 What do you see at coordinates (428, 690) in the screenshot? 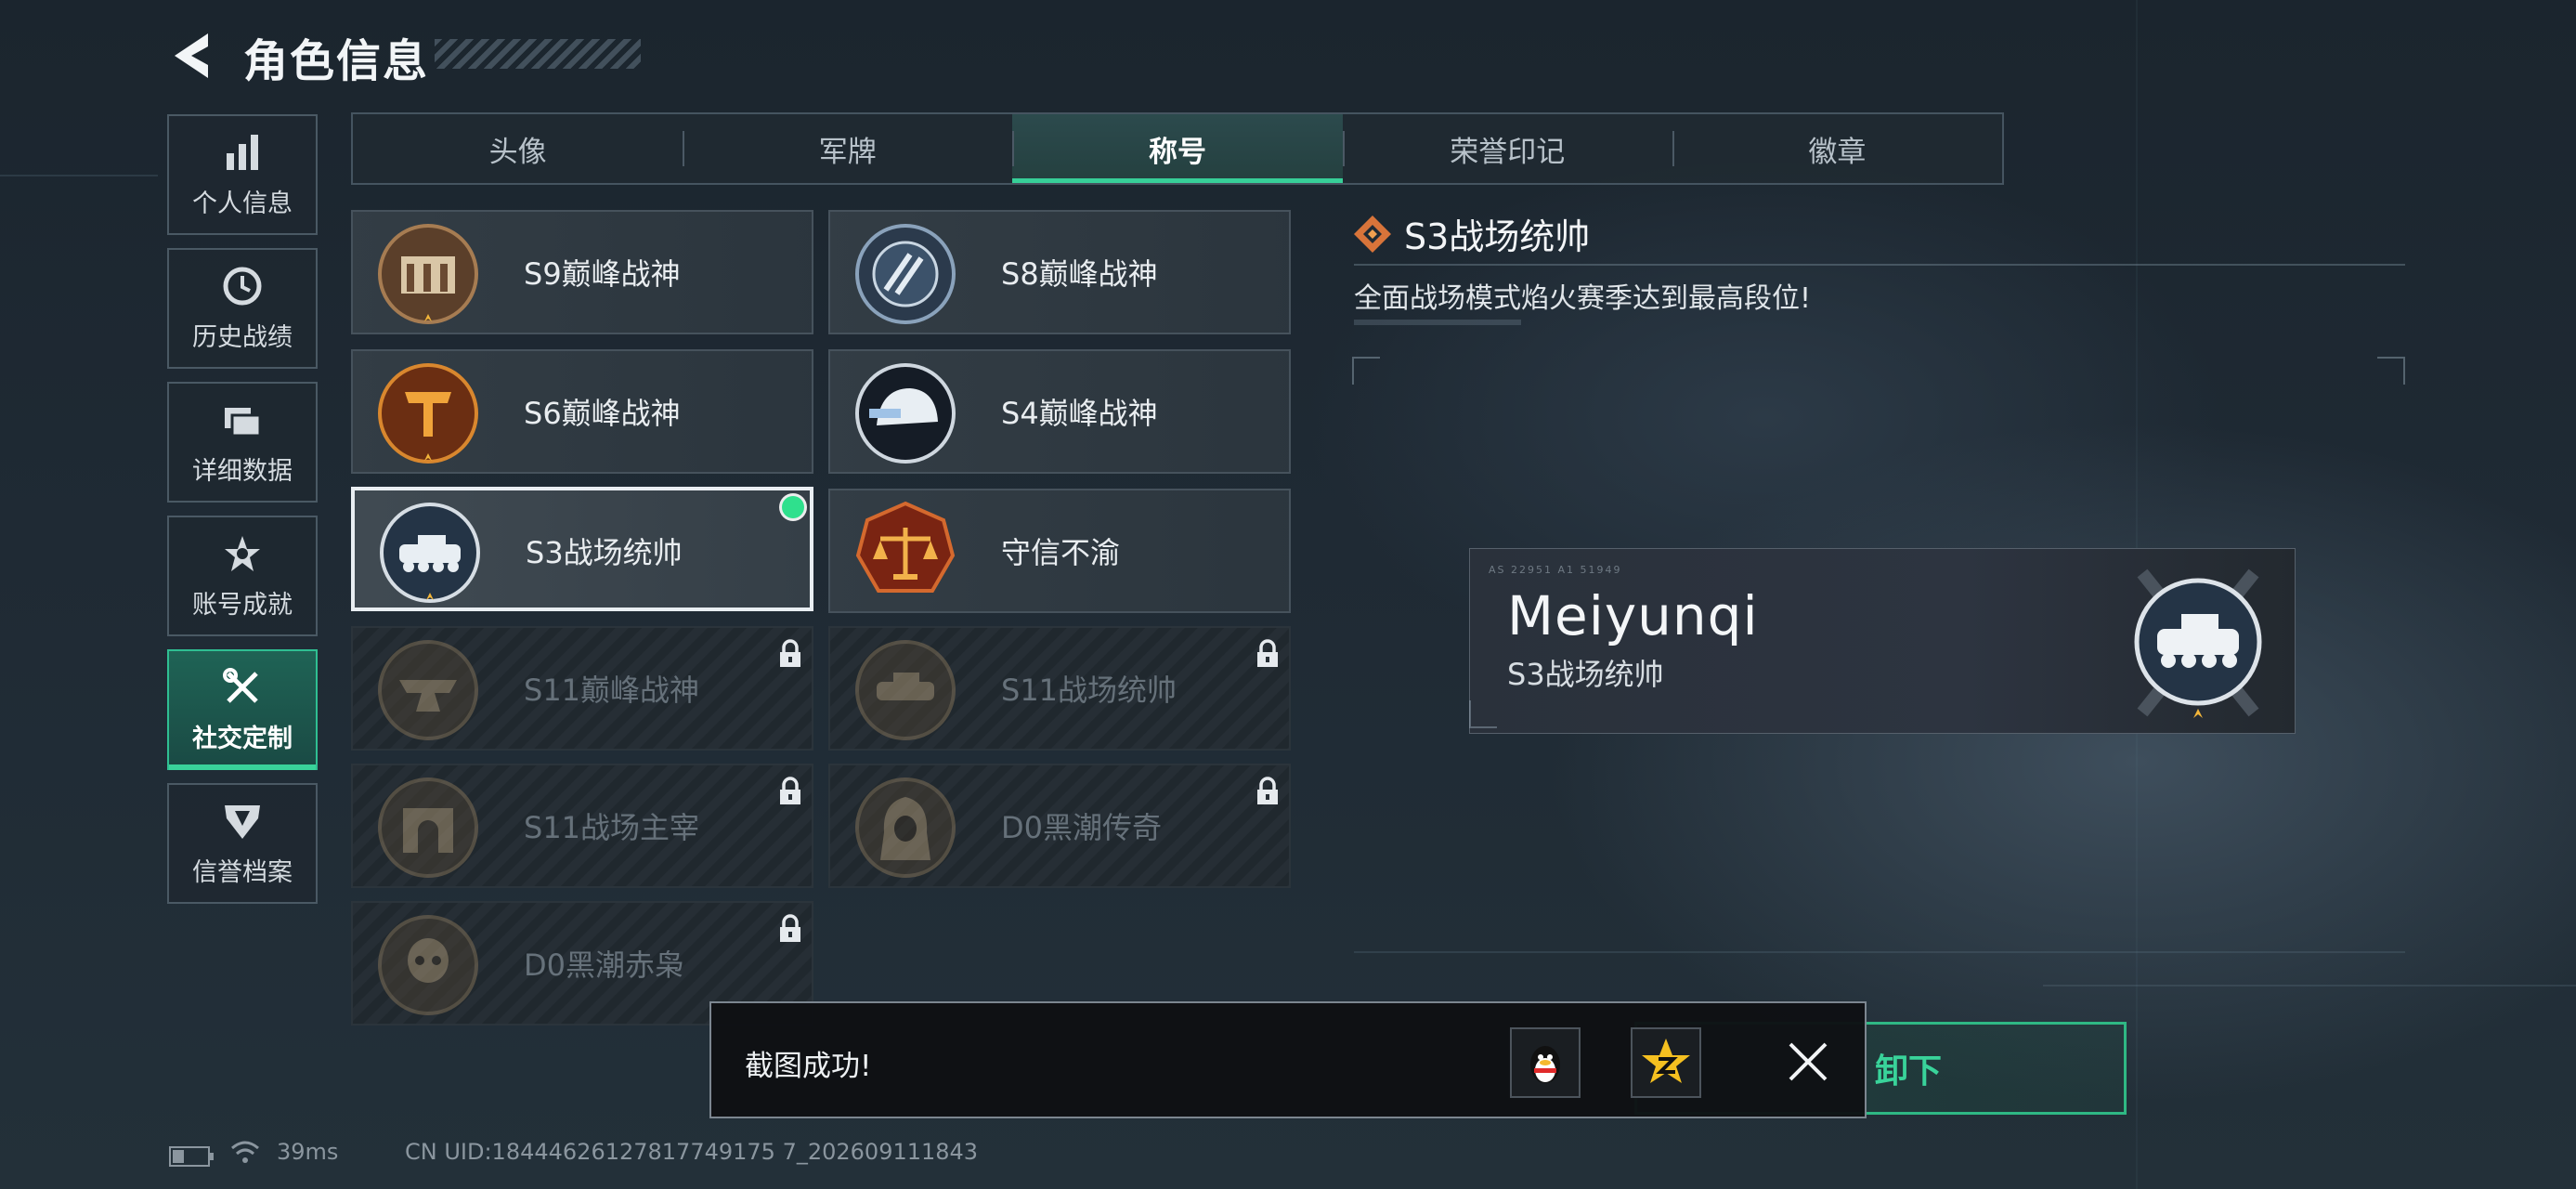
I see `anvil-emblem-icon` at bounding box center [428, 690].